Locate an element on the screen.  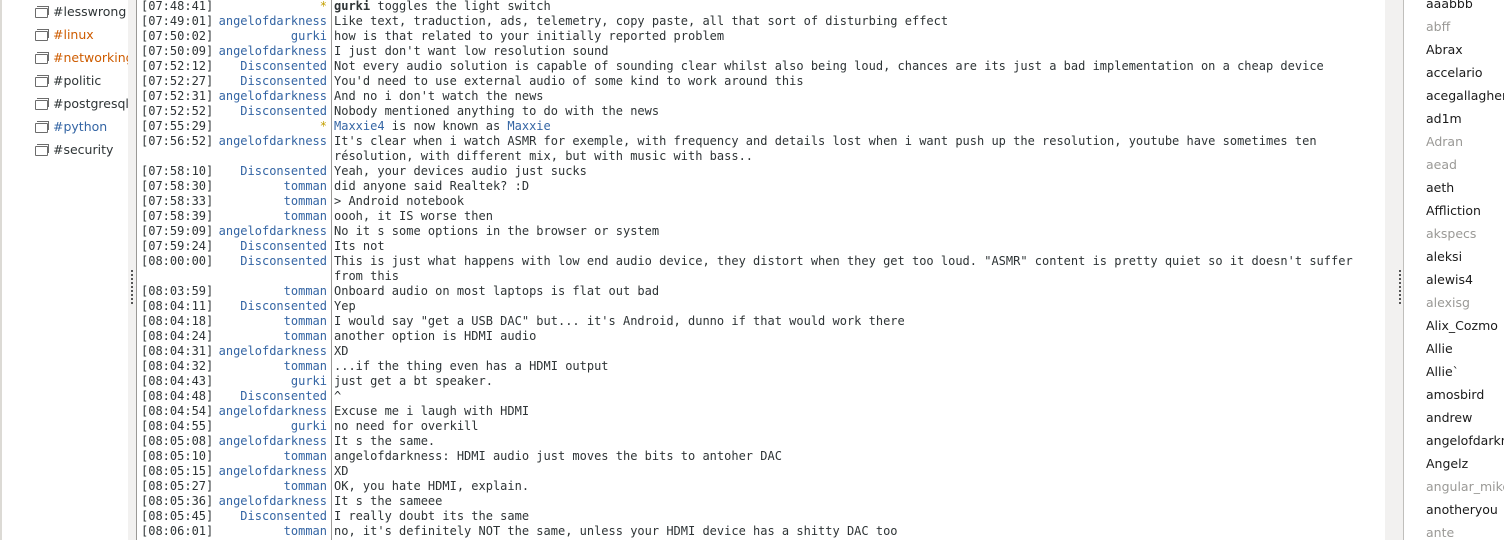
message-timestamp: [07:48:41] is located at coordinates (177, 6).